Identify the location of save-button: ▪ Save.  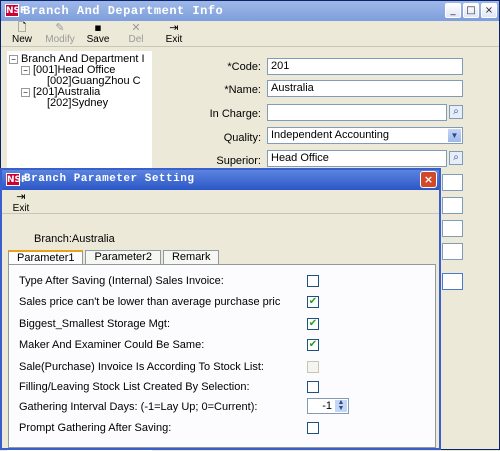
(98, 33).